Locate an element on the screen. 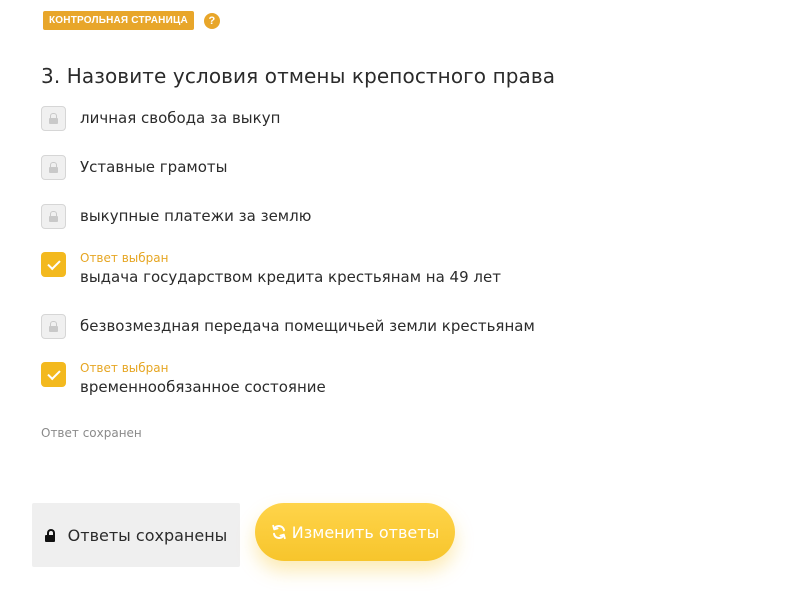 The height and width of the screenshot is (610, 805). option-item: выкупные платежи за землю is located at coordinates (176, 216).